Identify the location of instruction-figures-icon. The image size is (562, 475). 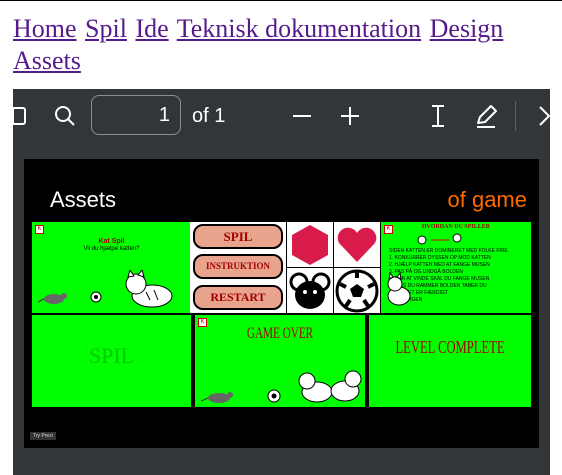
(439, 239).